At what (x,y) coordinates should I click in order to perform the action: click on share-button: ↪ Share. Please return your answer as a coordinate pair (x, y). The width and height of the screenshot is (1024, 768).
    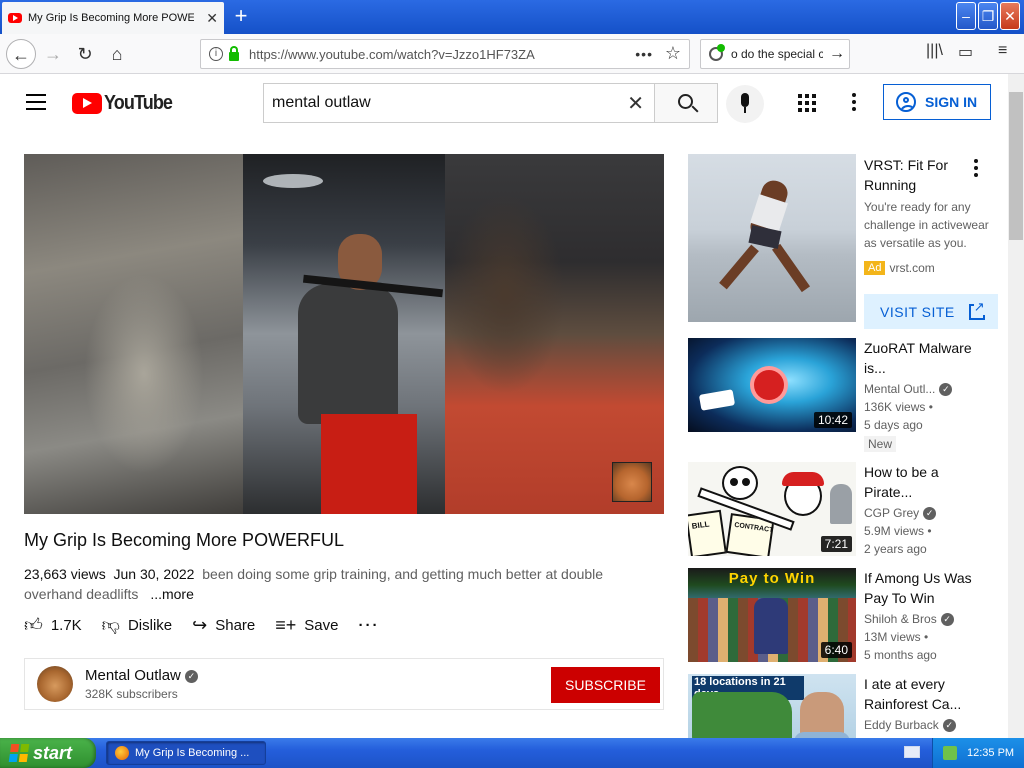
    Looking at the image, I should click on (223, 625).